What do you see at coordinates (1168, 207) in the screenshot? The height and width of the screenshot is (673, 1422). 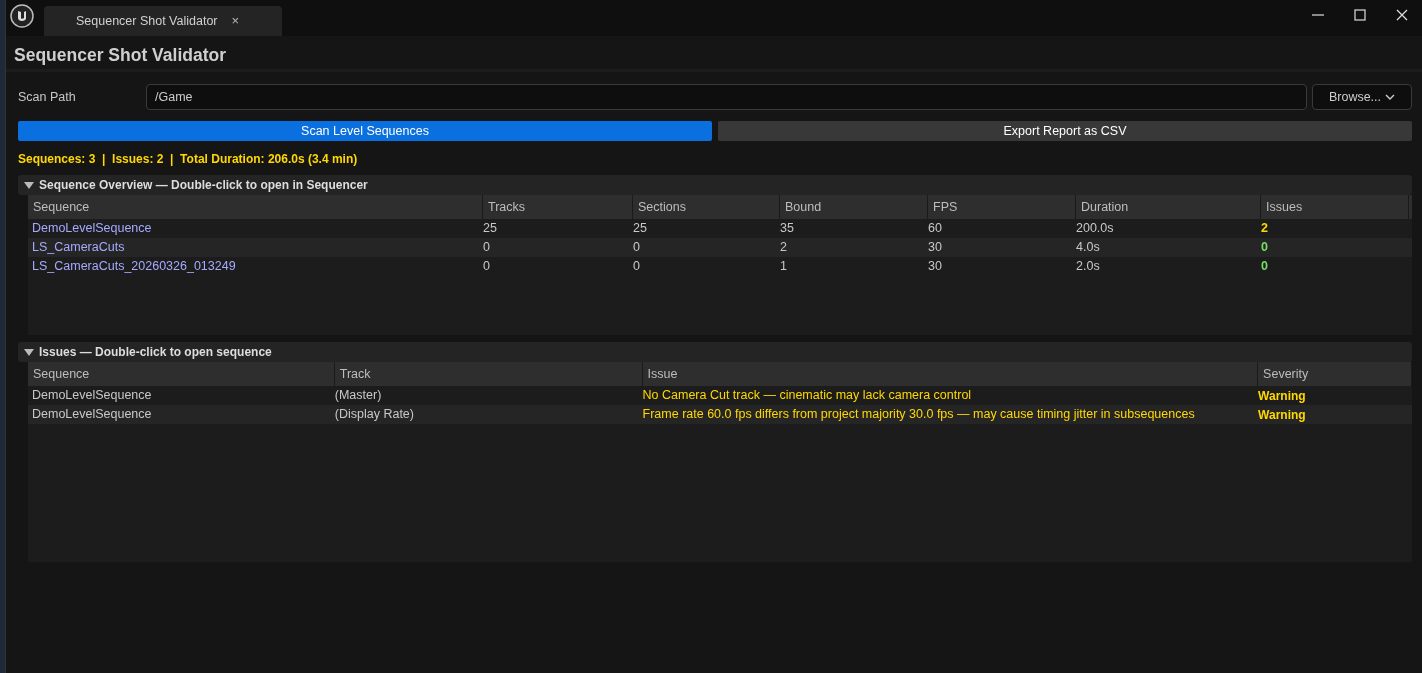 I see `column-header: Duration` at bounding box center [1168, 207].